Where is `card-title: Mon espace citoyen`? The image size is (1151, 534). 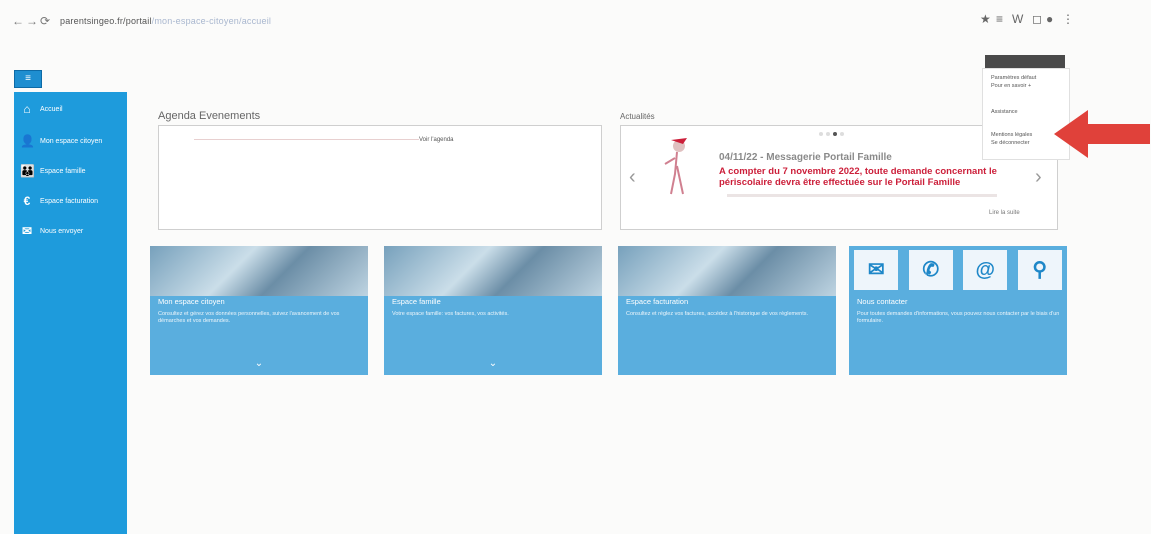
card-title: Mon espace citoyen is located at coordinates (191, 301).